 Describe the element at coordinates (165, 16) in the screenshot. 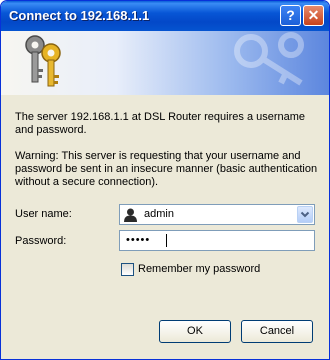

I see `title-bar: Connect to 192.168.1.1 ? ✕` at that location.